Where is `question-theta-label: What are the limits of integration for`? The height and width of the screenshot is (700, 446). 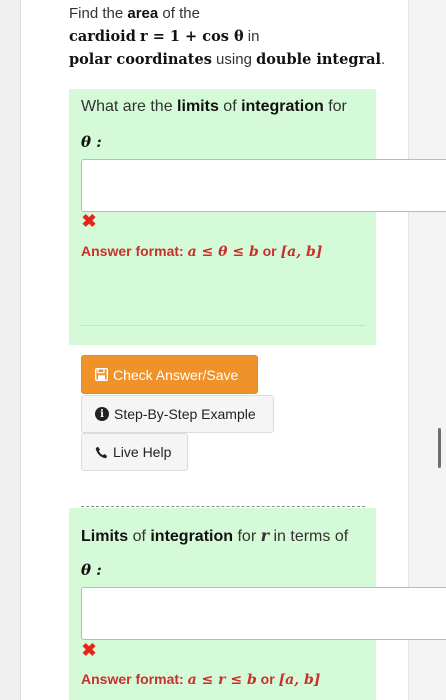
question-theta-label: What are the limits of integration for is located at coordinates (214, 107).